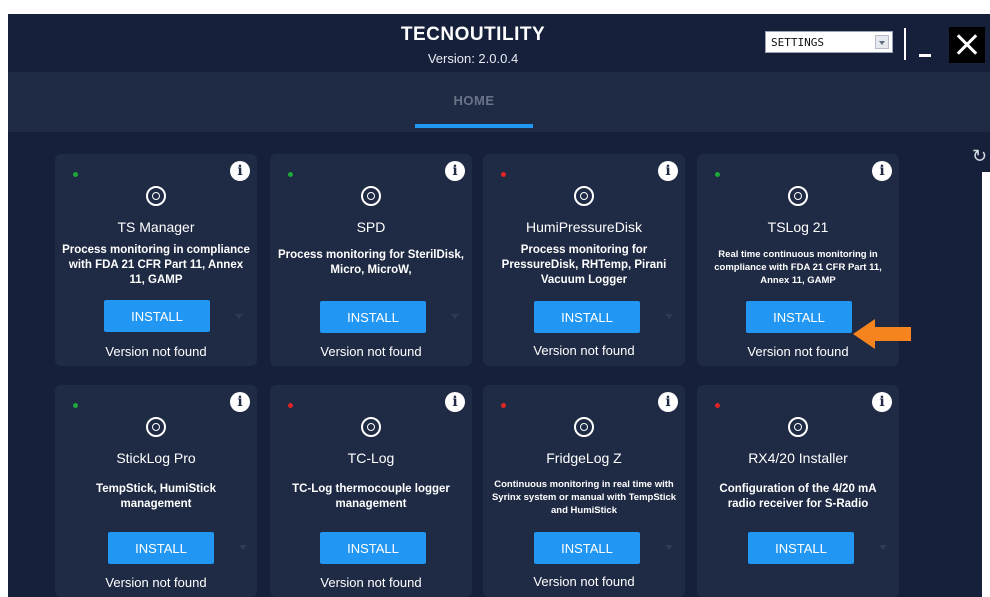 This screenshot has height=597, width=990. What do you see at coordinates (981, 156) in the screenshot?
I see `refresh-icon: ↻` at bounding box center [981, 156].